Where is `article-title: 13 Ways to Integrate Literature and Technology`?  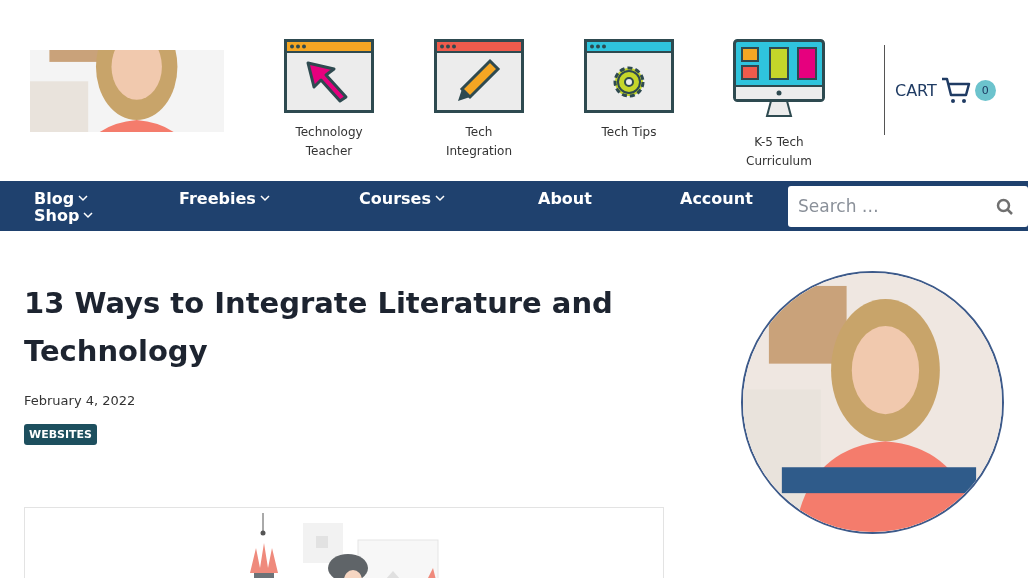
article-title: 13 Ways to Integrate Literature and Technology is located at coordinates (319, 327).